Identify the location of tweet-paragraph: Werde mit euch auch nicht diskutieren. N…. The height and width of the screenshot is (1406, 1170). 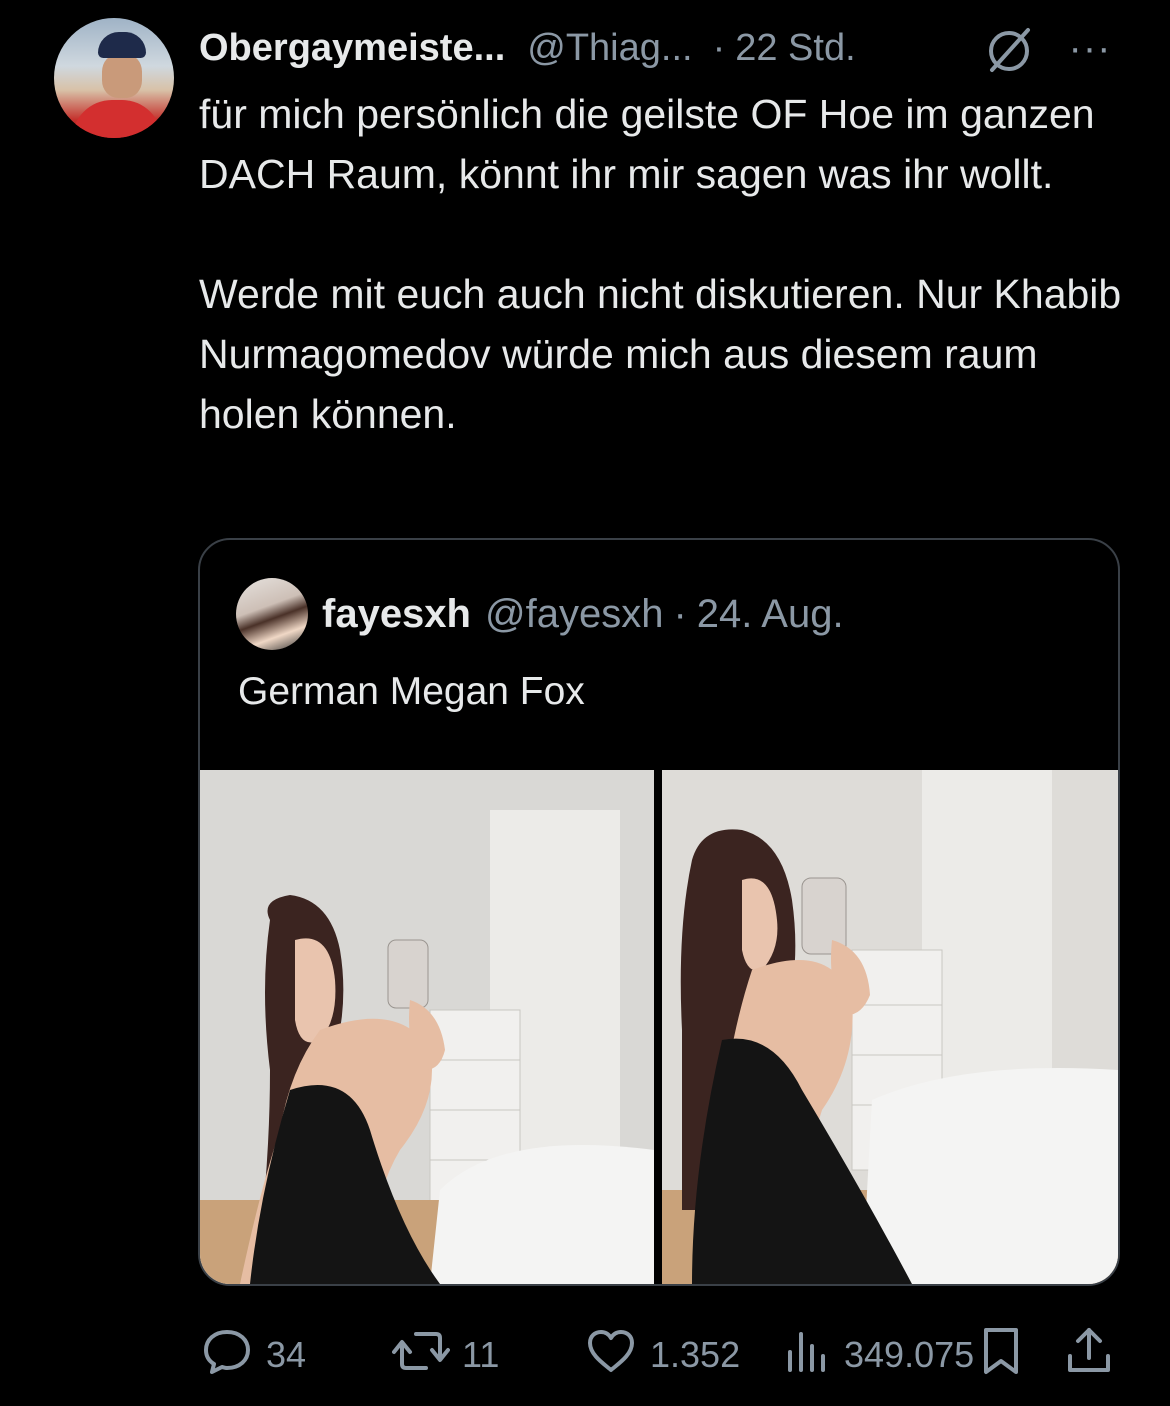
(660, 354).